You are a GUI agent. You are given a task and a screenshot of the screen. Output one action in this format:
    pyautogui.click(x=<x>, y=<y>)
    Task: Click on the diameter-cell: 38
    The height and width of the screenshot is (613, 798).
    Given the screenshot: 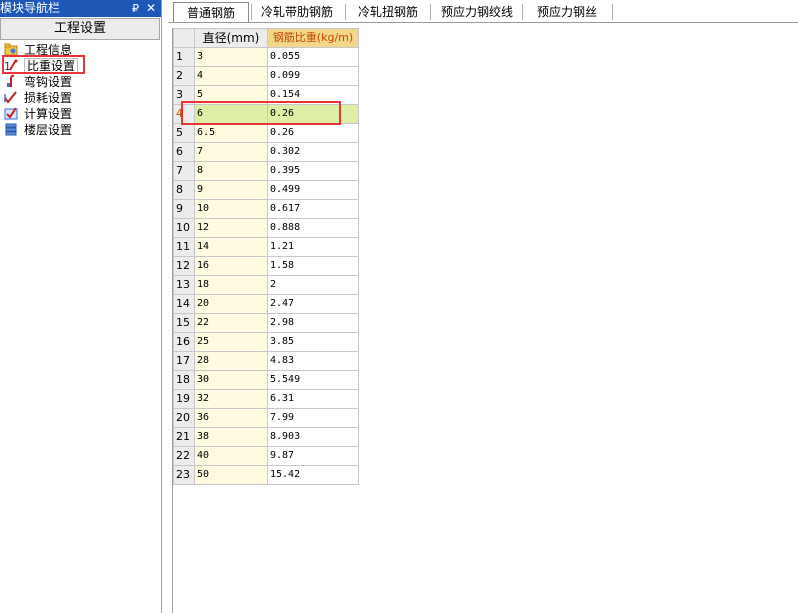 What is the action you would take?
    pyautogui.click(x=231, y=437)
    